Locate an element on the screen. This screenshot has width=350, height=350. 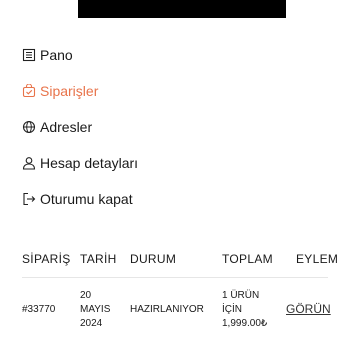
menu-item-label: Siparişler is located at coordinates (69, 91).